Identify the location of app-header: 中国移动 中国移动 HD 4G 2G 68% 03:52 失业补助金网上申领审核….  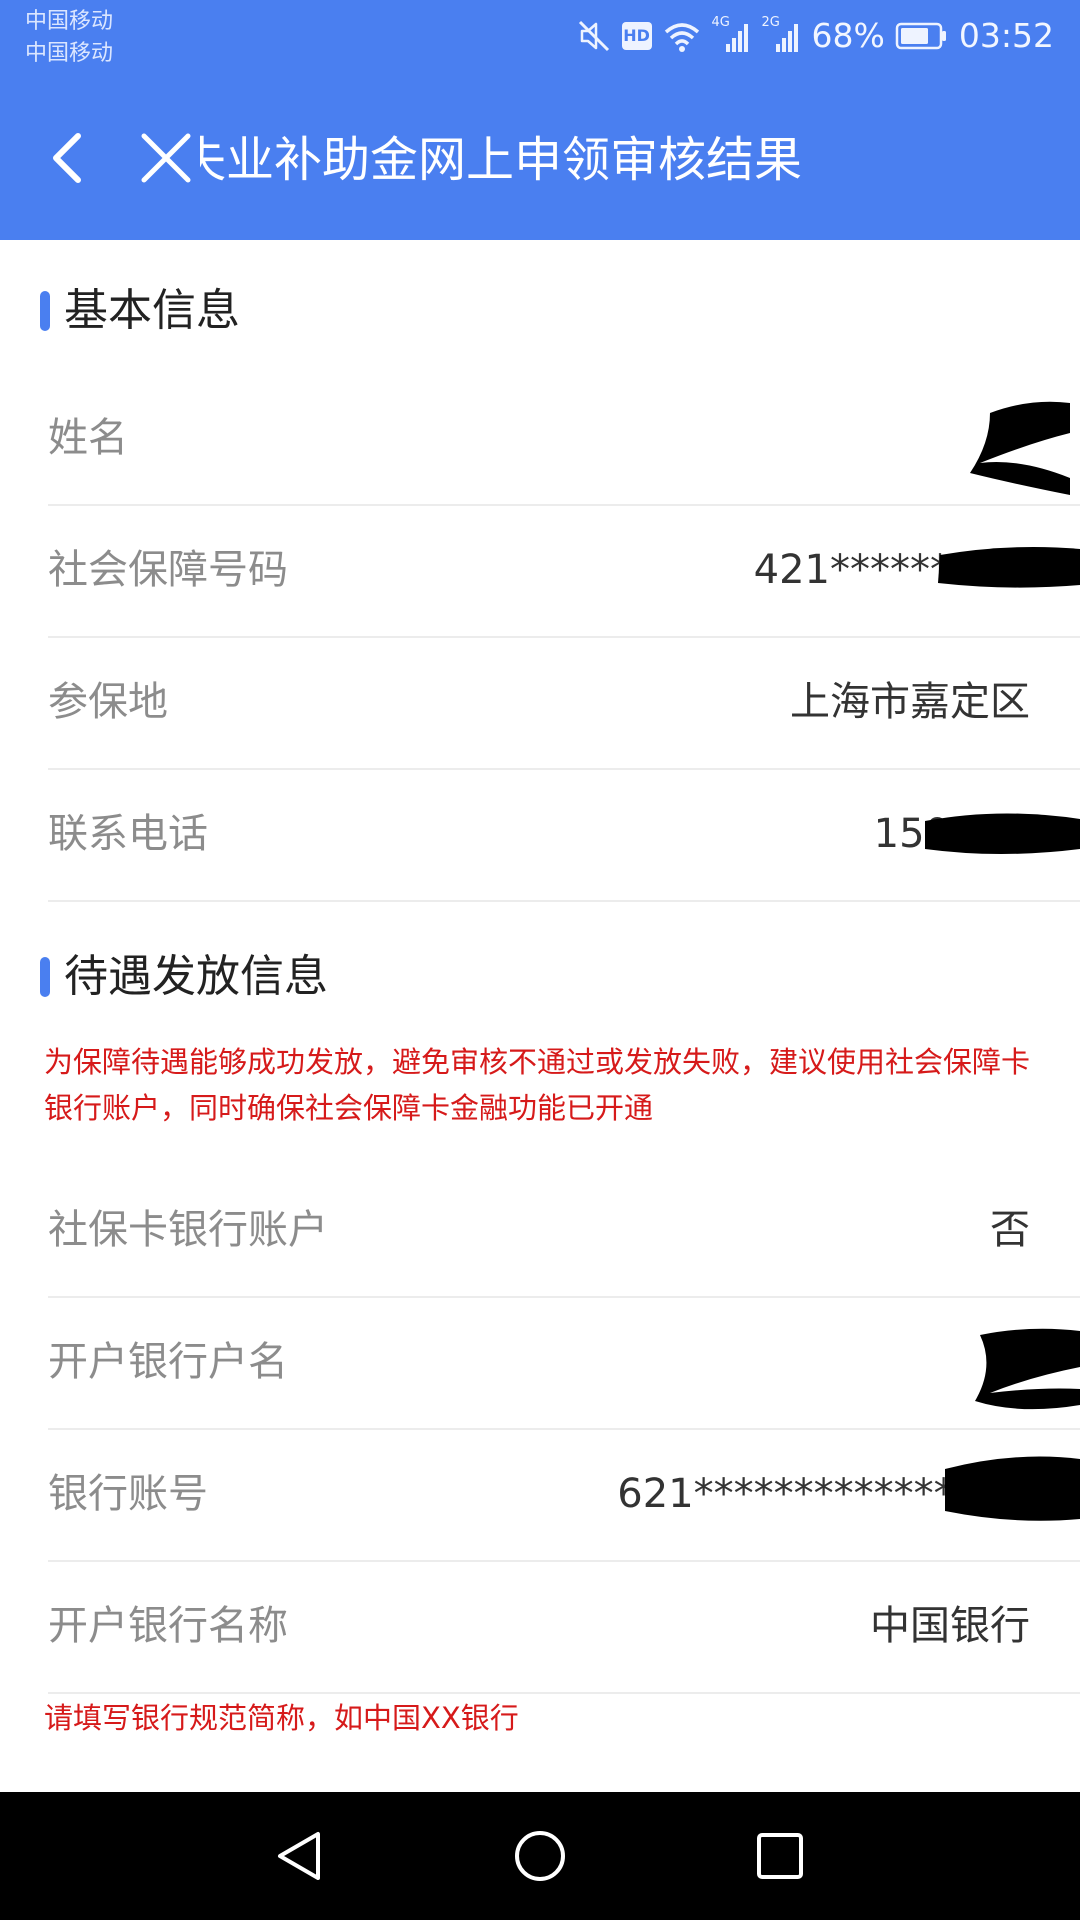
(540, 120).